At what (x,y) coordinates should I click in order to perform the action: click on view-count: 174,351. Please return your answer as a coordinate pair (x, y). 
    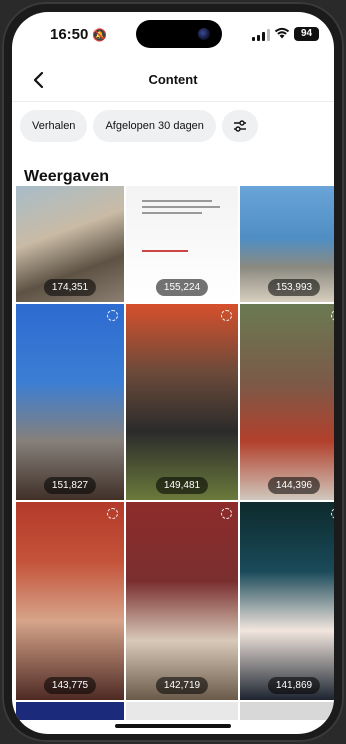
    Looking at the image, I should click on (70, 287).